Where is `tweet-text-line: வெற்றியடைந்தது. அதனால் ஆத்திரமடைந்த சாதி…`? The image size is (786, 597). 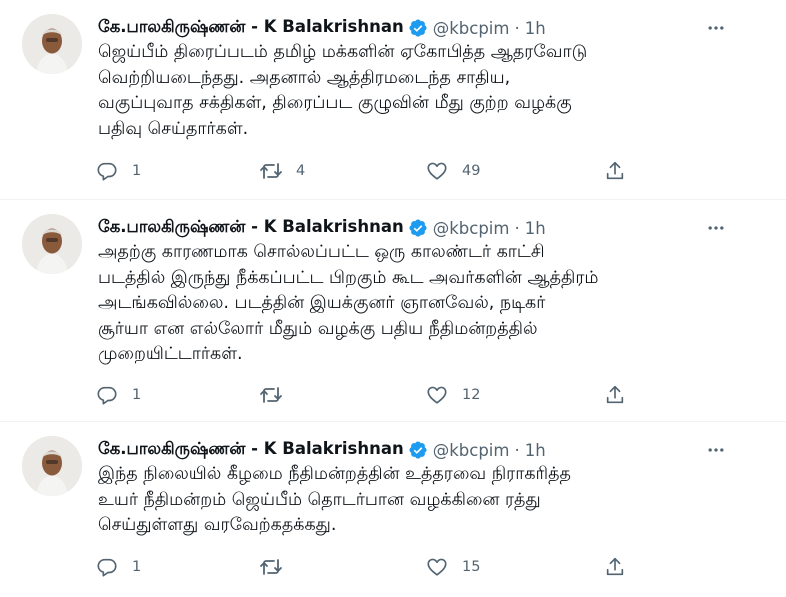 tweet-text-line: வெற்றியடைந்தது. அதனால் ஆத்திரமடைந்த சாதி… is located at coordinates (304, 77).